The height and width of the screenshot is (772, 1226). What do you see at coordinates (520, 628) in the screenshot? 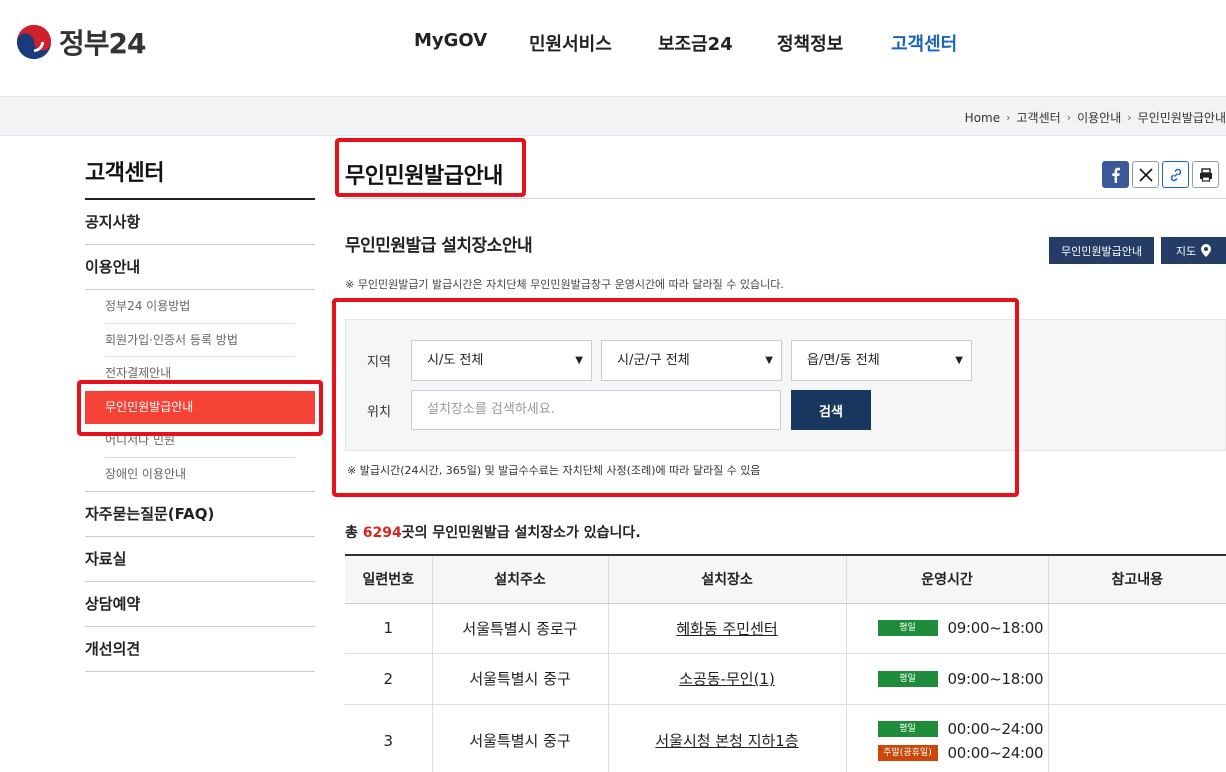
I see `cell-address: 서울특별시 종로구` at bounding box center [520, 628].